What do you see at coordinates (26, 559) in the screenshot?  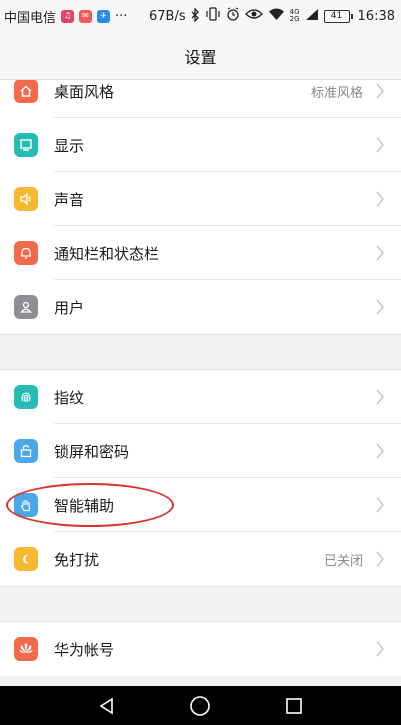 I see `moon-icon` at bounding box center [26, 559].